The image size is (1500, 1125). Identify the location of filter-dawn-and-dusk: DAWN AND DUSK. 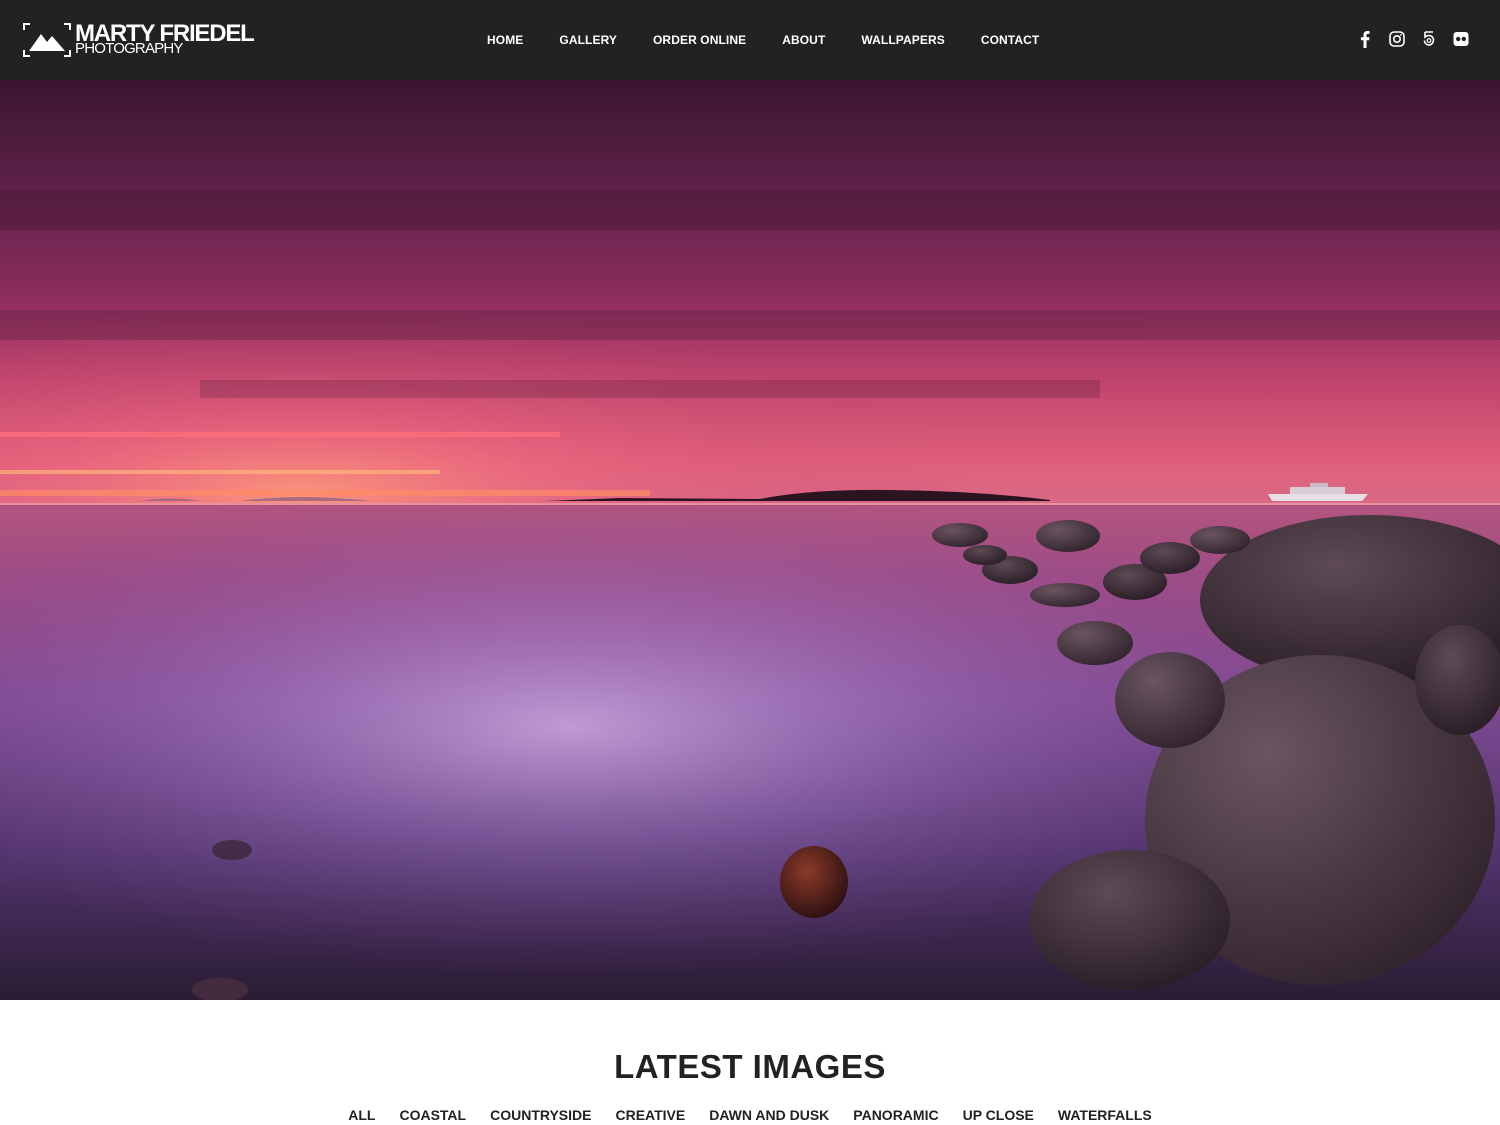
(769, 1115).